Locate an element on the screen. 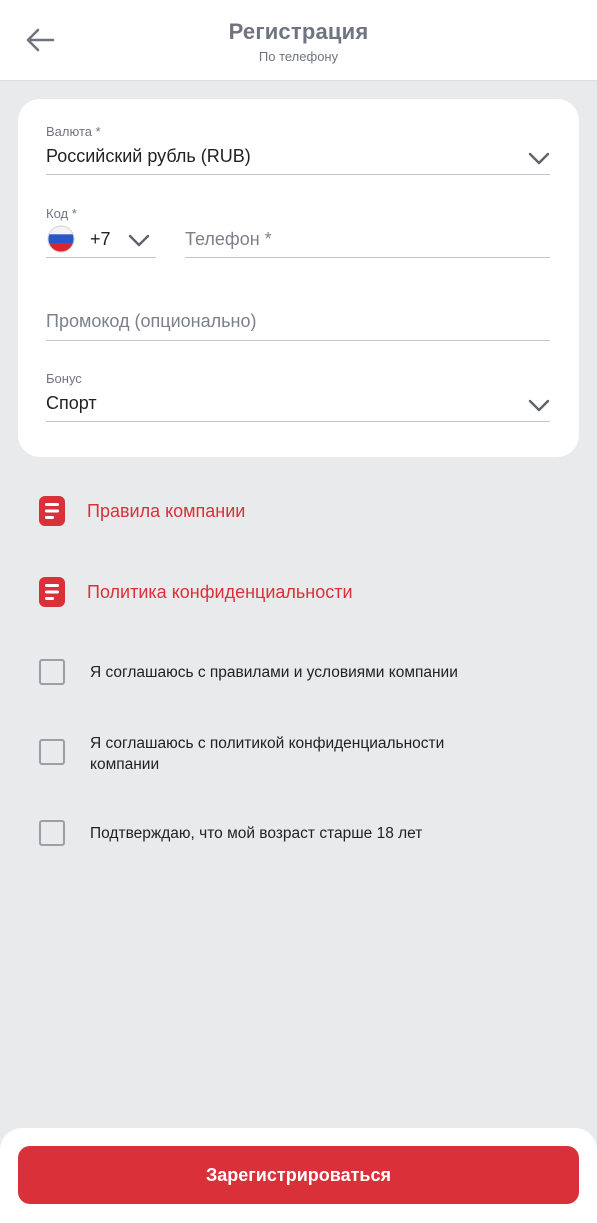  company-rules-link: Правила компании is located at coordinates (142, 511).